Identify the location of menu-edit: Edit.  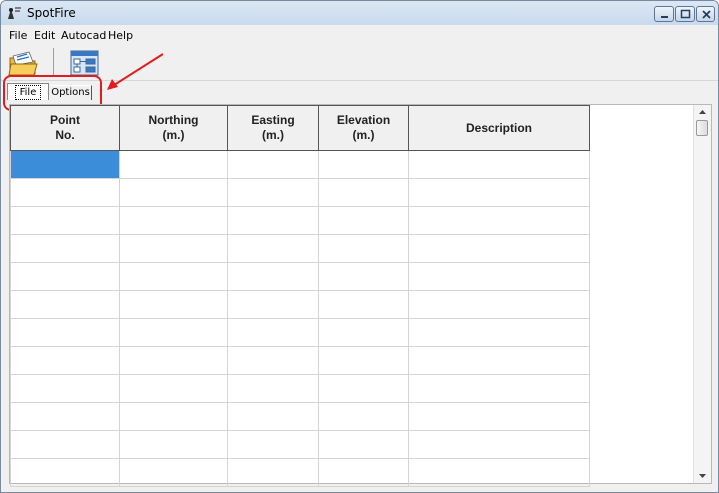
(44, 35).